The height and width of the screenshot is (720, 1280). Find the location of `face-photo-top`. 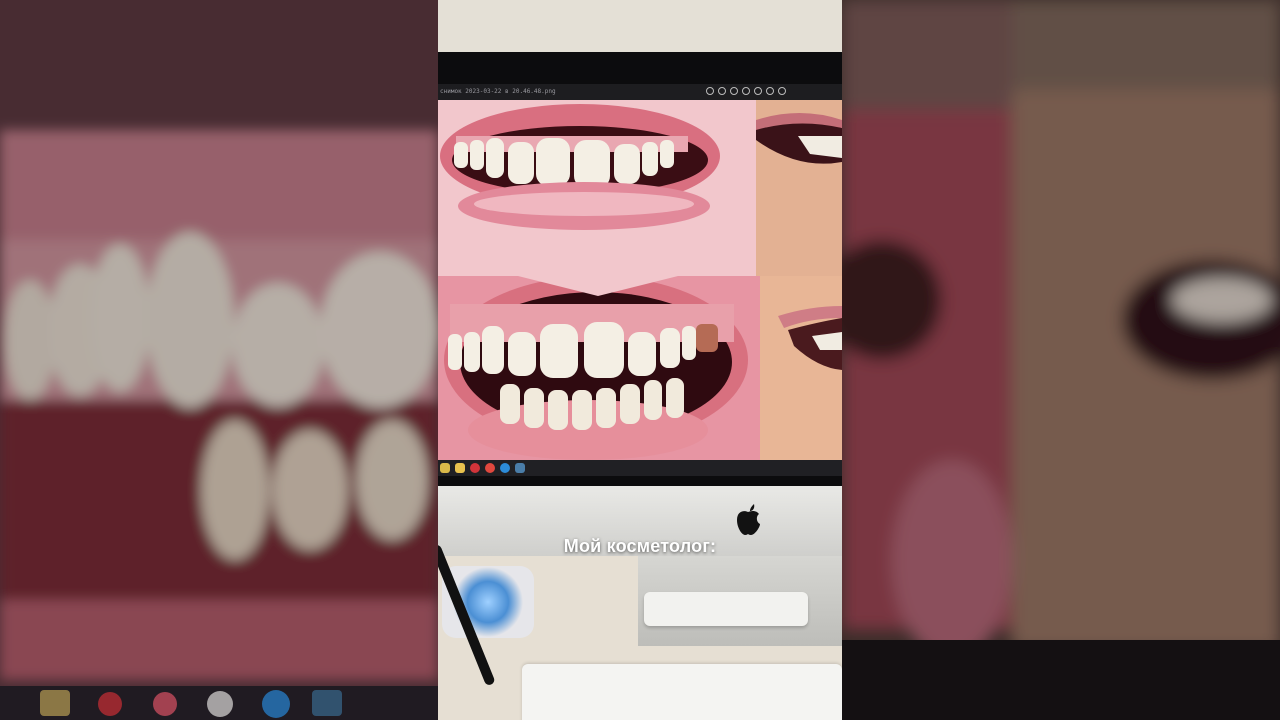

face-photo-top is located at coordinates (799, 188).